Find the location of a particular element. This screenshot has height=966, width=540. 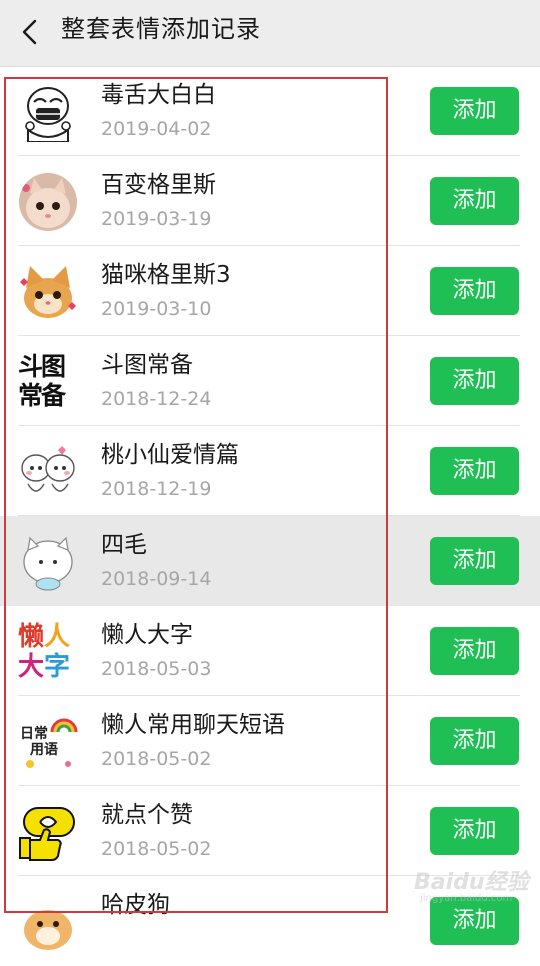

page-title: 整套表情添加记录 is located at coordinates (161, 29).